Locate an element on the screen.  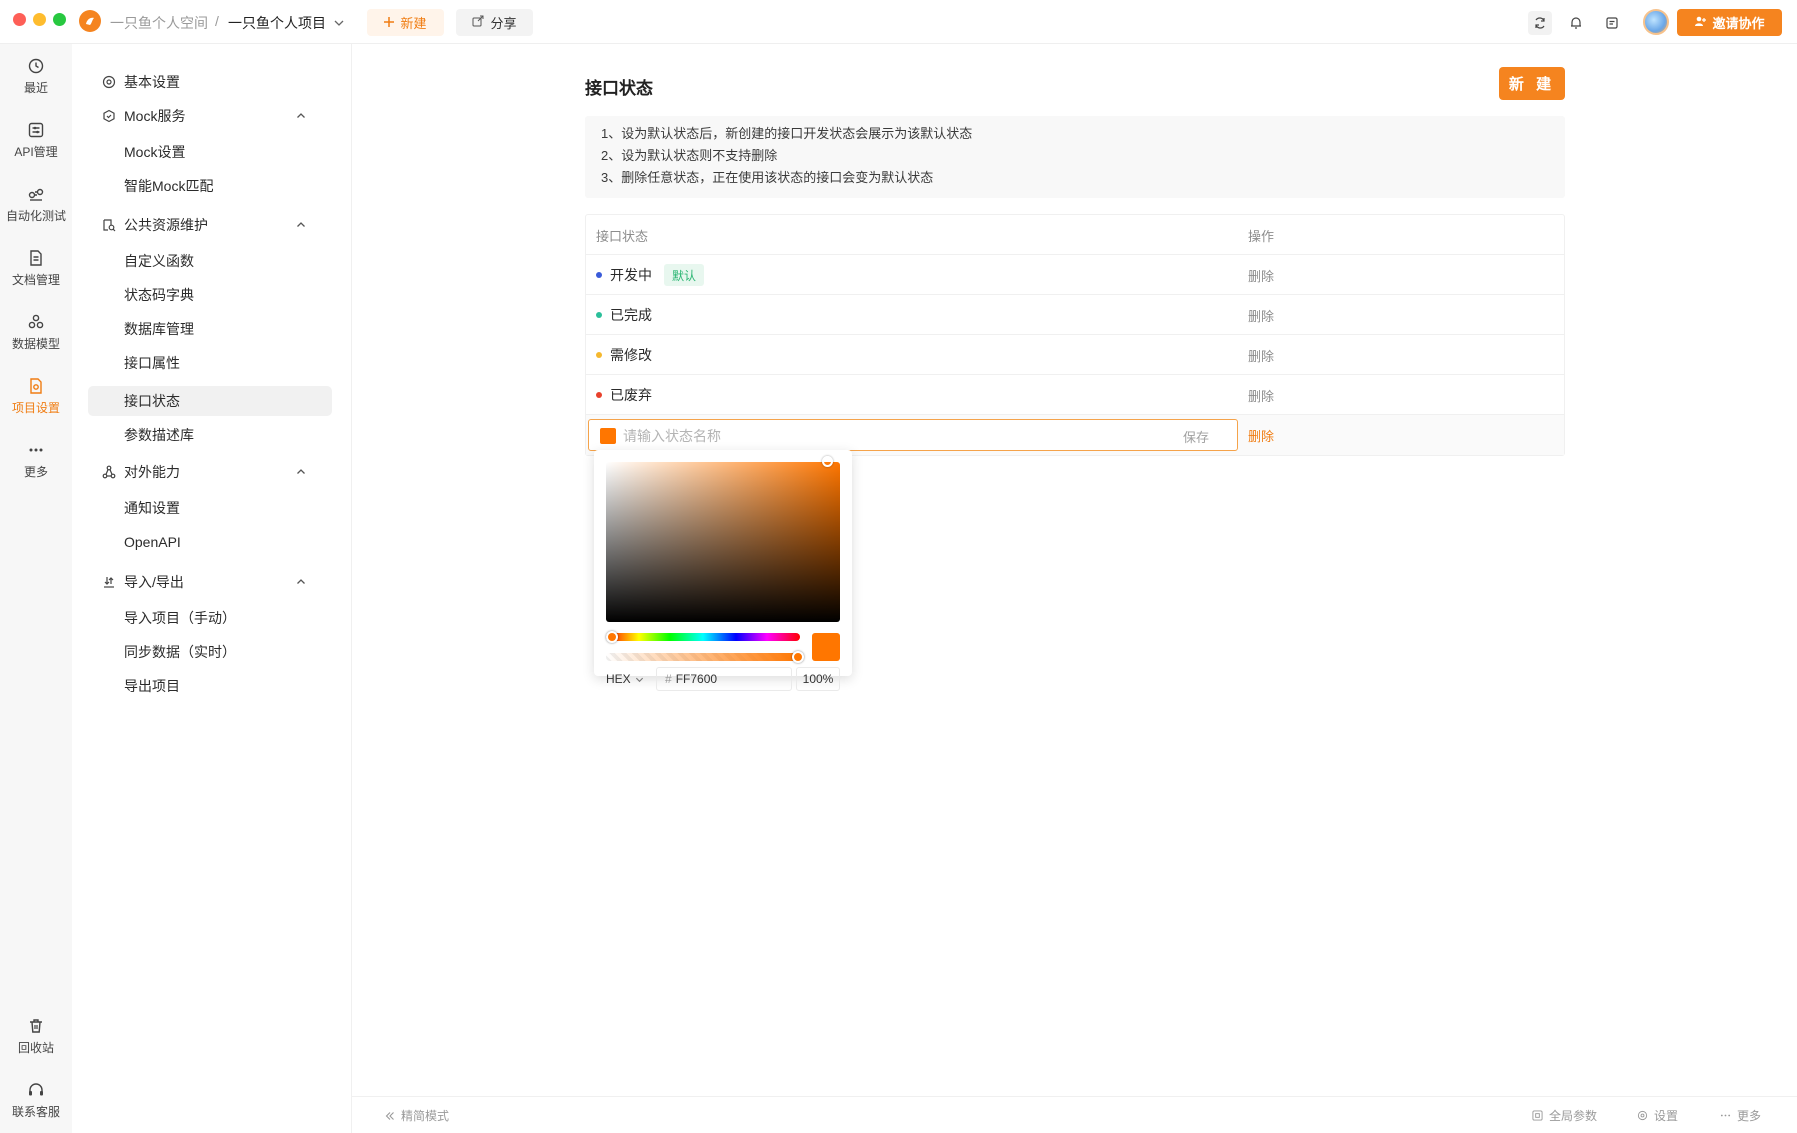
close-window-button is located at coordinates (19, 19).